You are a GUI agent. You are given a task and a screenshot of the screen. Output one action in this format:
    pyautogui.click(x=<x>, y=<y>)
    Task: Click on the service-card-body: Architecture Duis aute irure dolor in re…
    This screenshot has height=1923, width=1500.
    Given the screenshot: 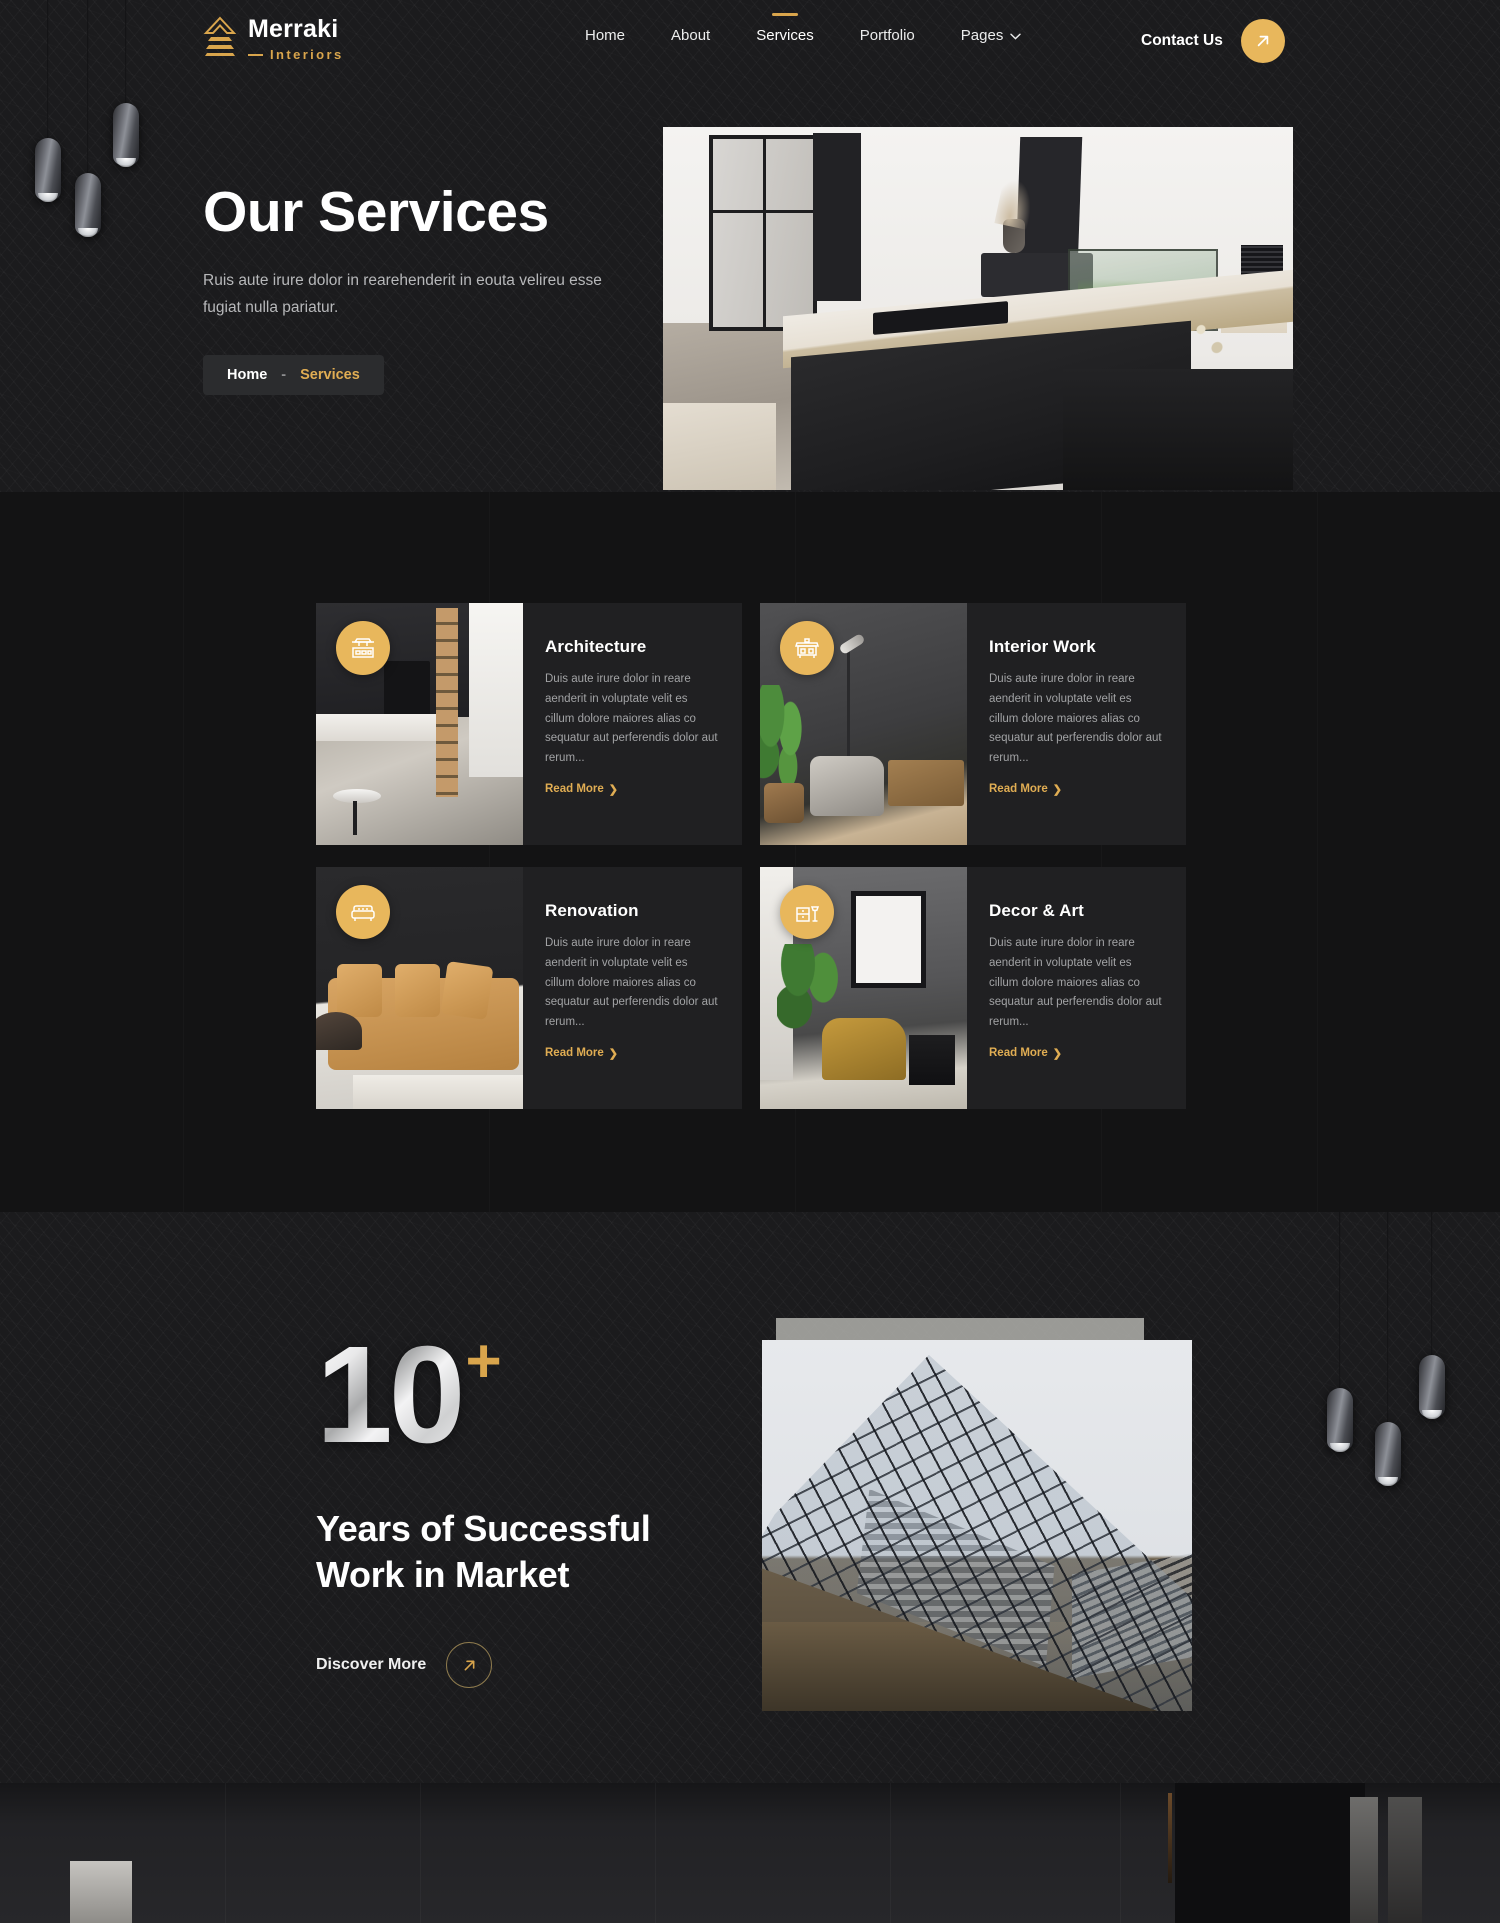 What is the action you would take?
    pyautogui.click(x=632, y=724)
    